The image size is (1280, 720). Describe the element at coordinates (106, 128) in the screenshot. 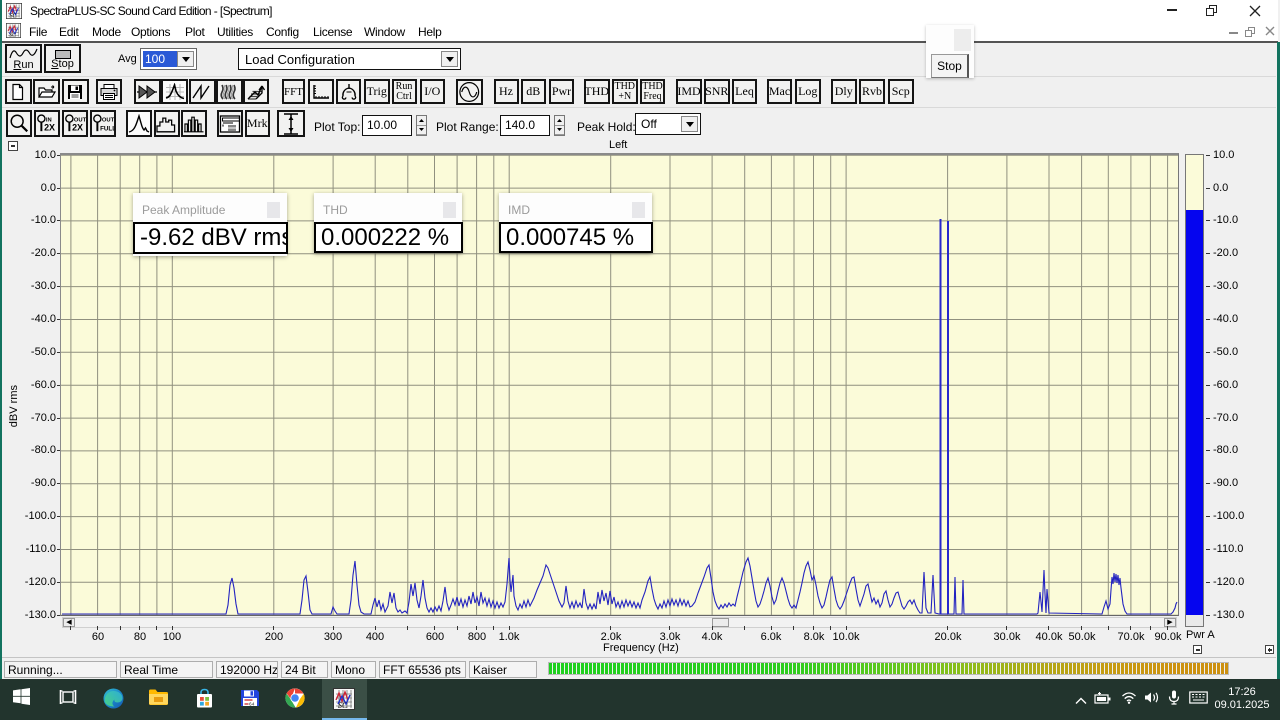

I see `svg-text: FULL` at that location.